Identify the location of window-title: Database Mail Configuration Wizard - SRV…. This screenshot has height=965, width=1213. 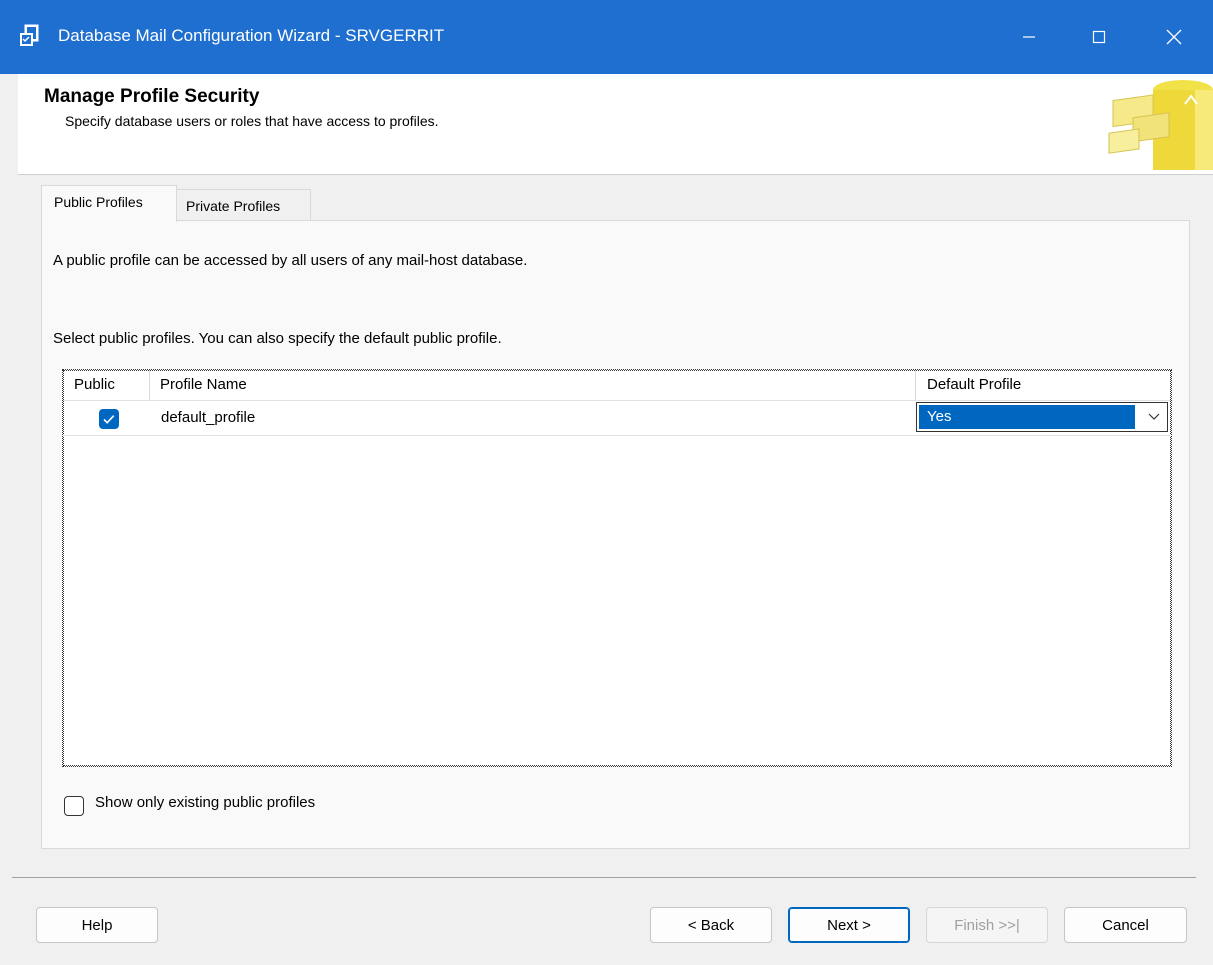
(251, 35).